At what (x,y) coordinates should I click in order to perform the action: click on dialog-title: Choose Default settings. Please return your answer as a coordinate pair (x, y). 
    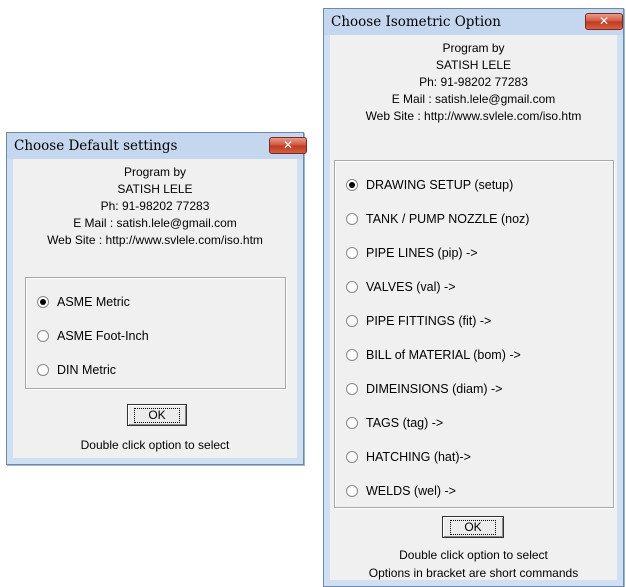
    Looking at the image, I should click on (96, 146).